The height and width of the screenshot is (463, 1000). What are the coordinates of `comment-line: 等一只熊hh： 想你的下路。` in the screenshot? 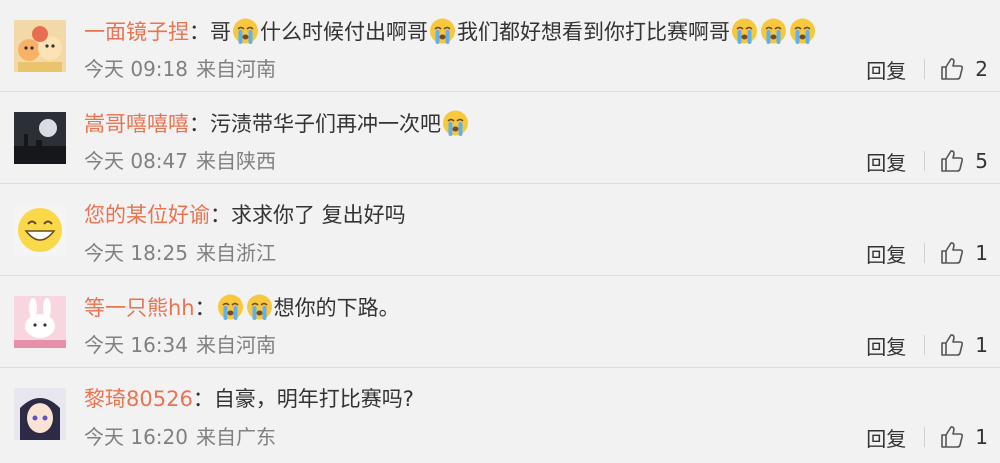 It's located at (242, 307).